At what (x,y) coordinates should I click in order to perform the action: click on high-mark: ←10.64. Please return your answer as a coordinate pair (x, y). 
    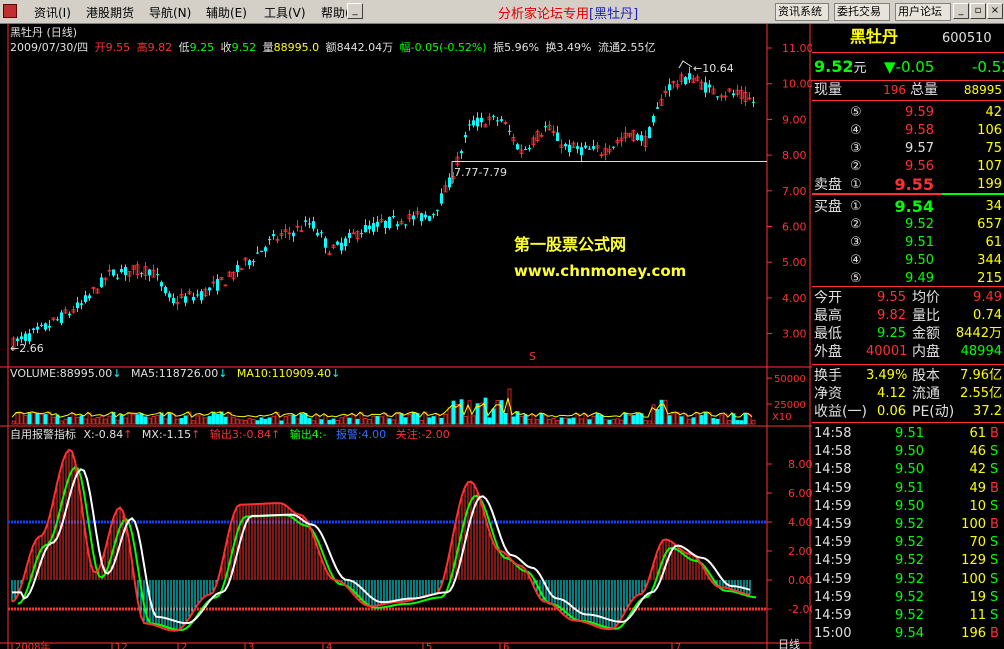
    Looking at the image, I should click on (713, 68).